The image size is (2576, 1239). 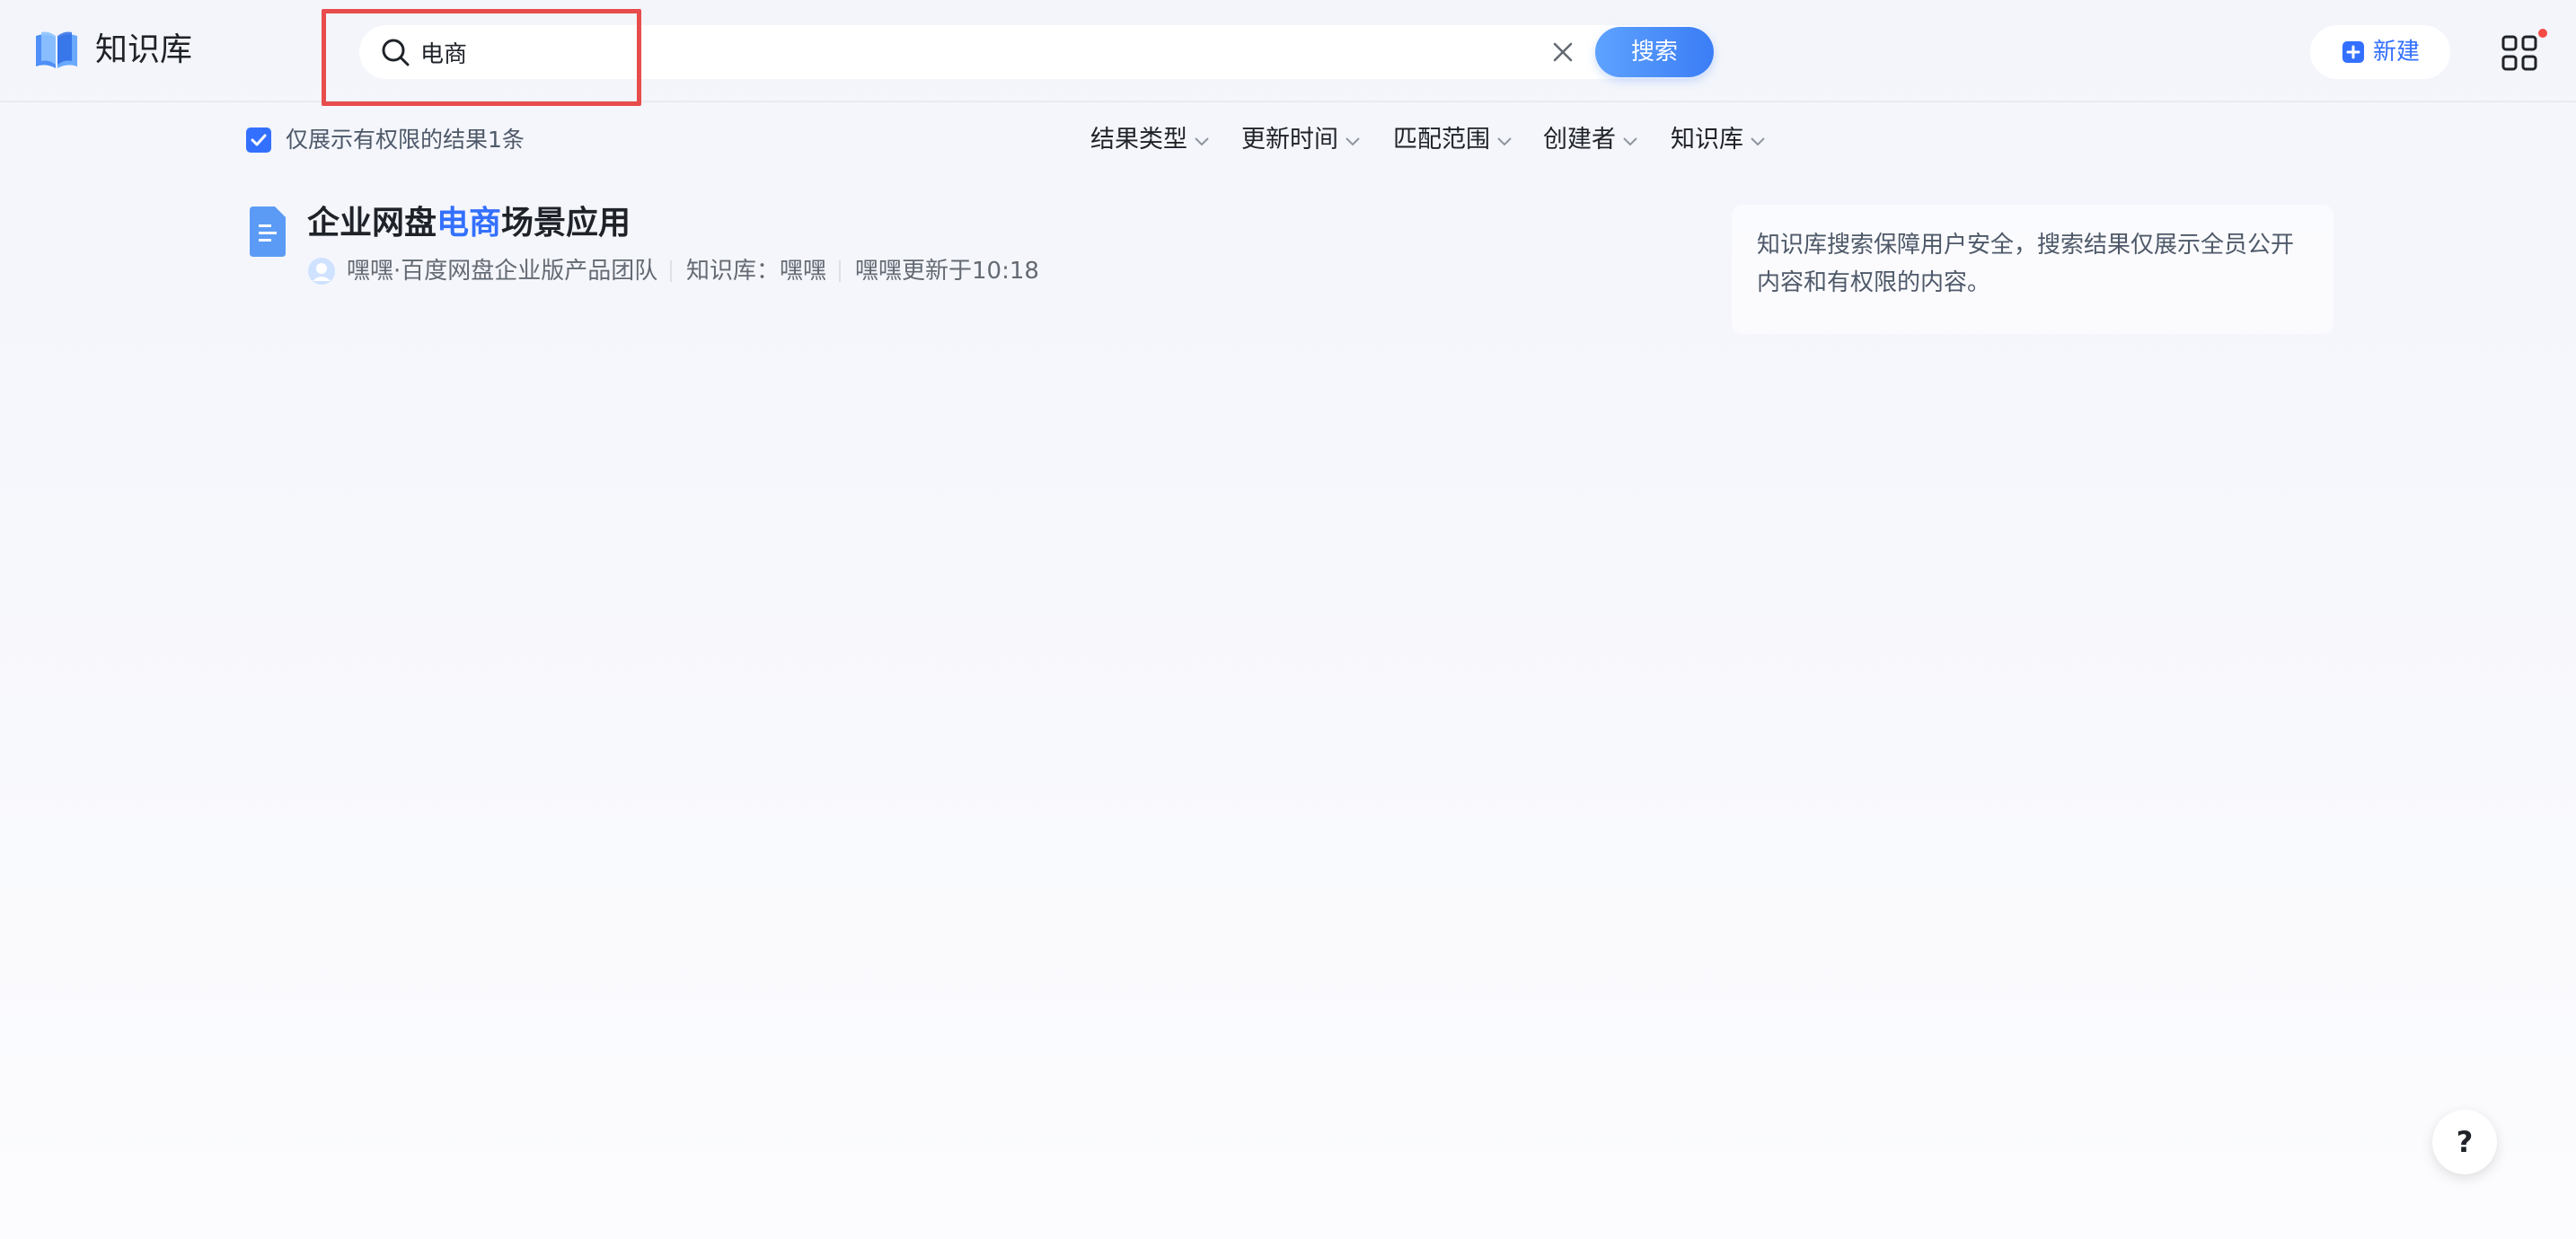 I want to click on search-input, so click(x=977, y=52).